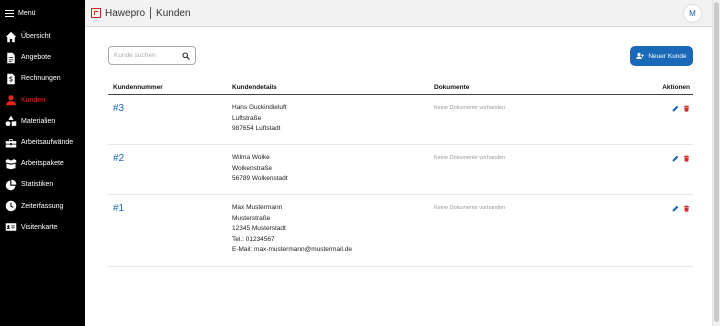 The image size is (720, 326). I want to click on avatar-initial: M, so click(692, 13).